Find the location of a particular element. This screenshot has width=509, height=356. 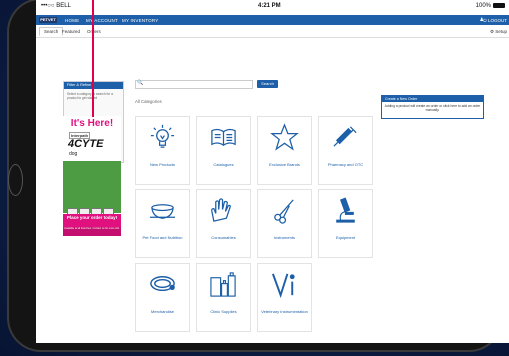

categories-heading: All Categories is located at coordinates (148, 101).